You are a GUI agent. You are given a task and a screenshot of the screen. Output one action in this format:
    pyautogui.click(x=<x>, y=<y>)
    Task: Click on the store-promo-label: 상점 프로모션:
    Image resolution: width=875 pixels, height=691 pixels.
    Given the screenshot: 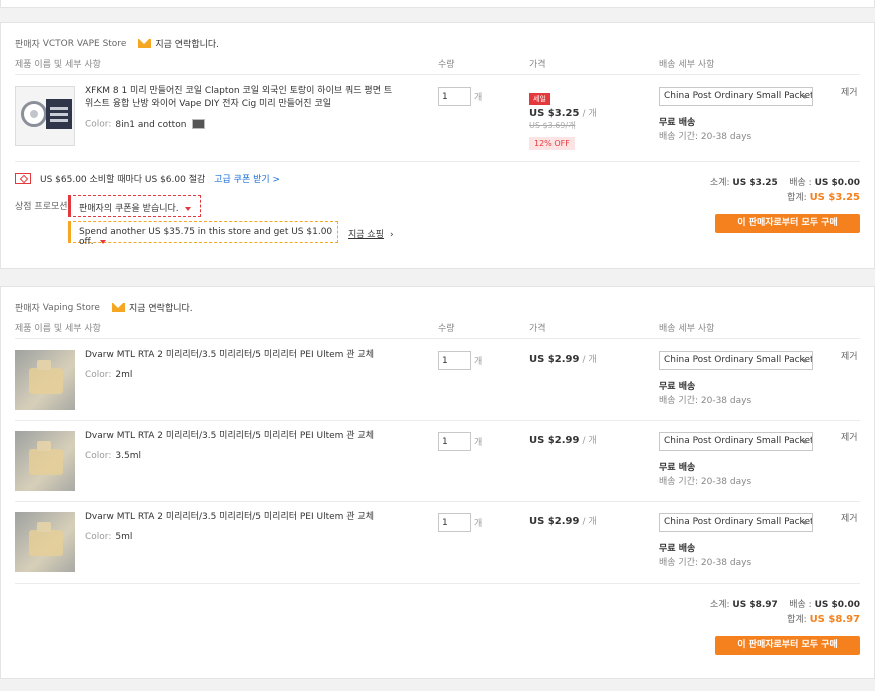 What is the action you would take?
    pyautogui.click(x=43, y=207)
    